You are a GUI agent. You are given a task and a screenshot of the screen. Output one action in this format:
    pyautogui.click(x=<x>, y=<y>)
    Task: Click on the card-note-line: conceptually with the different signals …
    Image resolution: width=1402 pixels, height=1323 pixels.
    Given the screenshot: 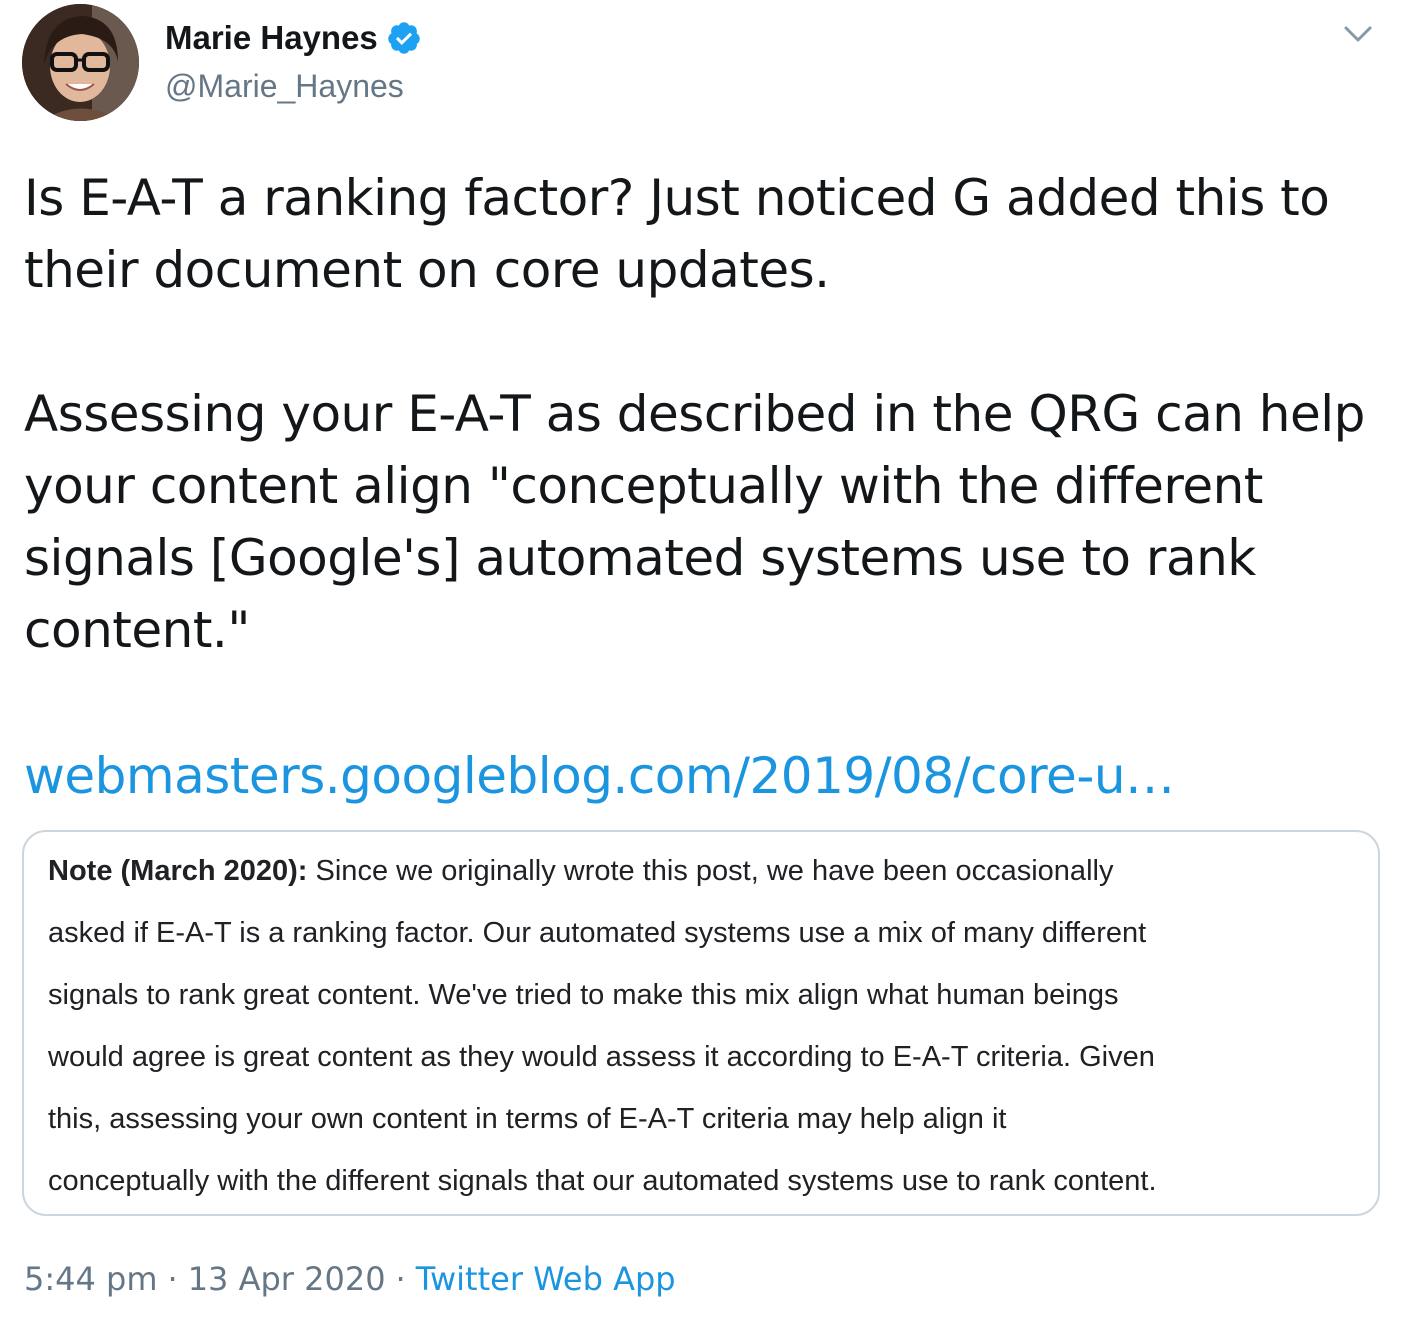 What is the action you would take?
    pyautogui.click(x=602, y=1181)
    